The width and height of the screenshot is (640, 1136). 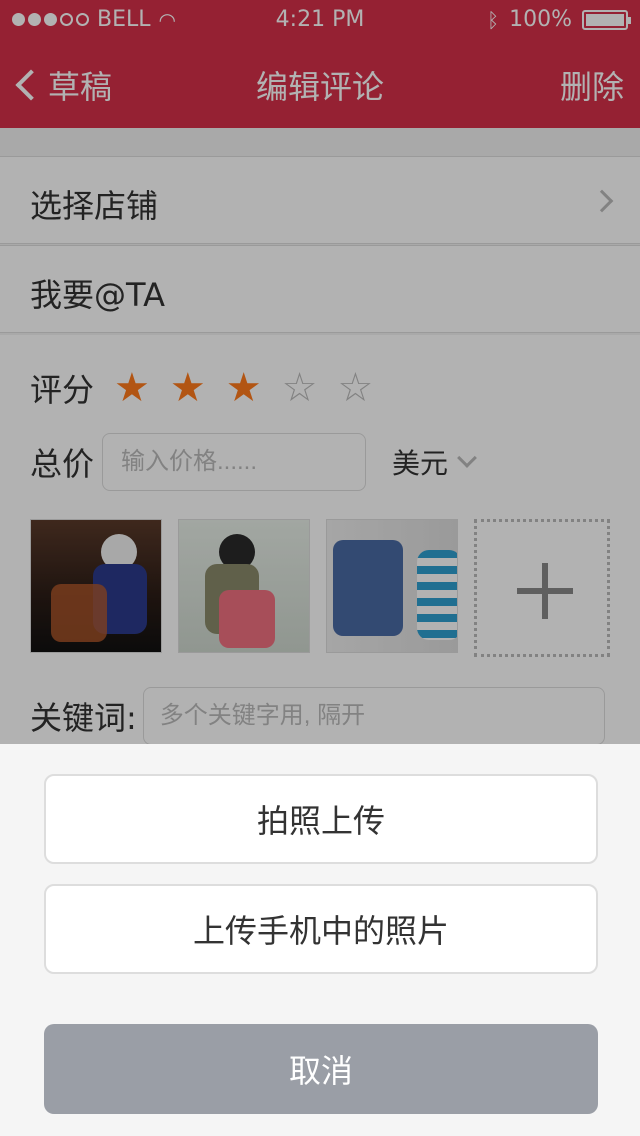 What do you see at coordinates (132, 388) in the screenshot?
I see `star-icon-1: ★` at bounding box center [132, 388].